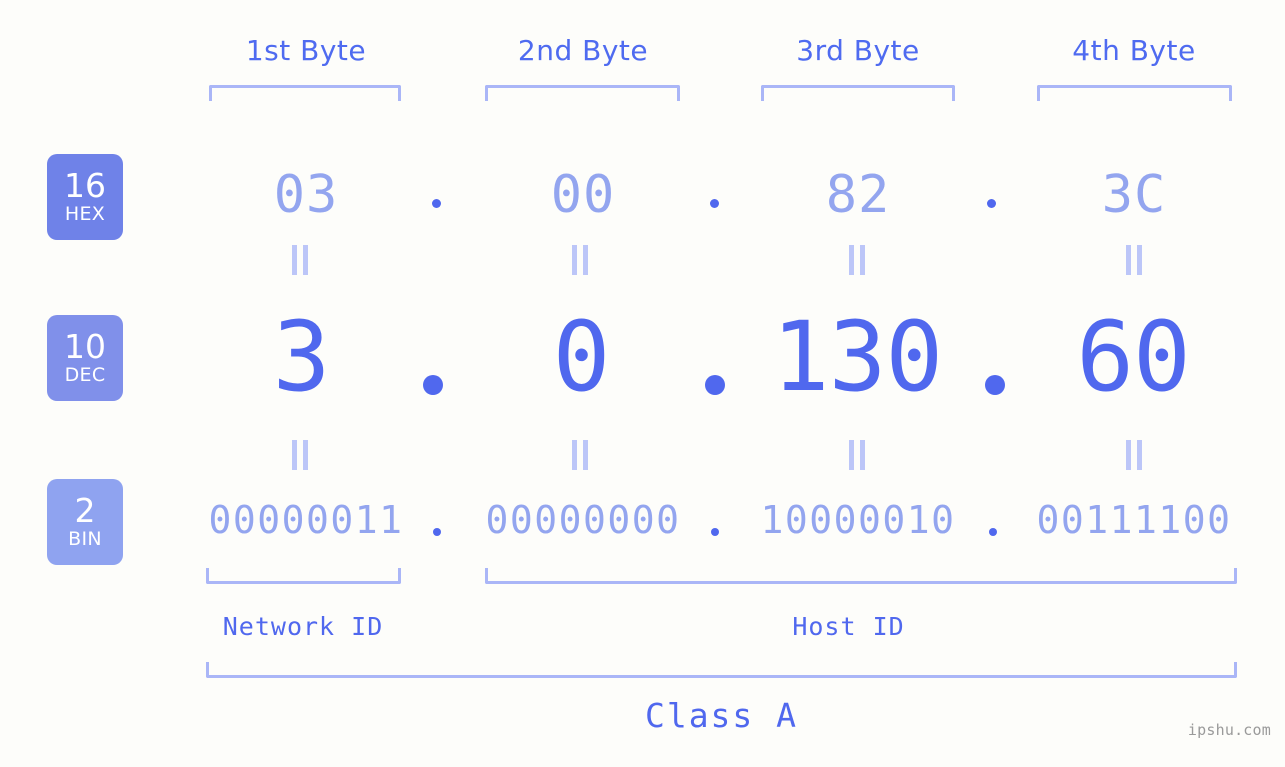  Describe the element at coordinates (857, 357) in the screenshot. I see `dec-octet-3: 130` at that location.